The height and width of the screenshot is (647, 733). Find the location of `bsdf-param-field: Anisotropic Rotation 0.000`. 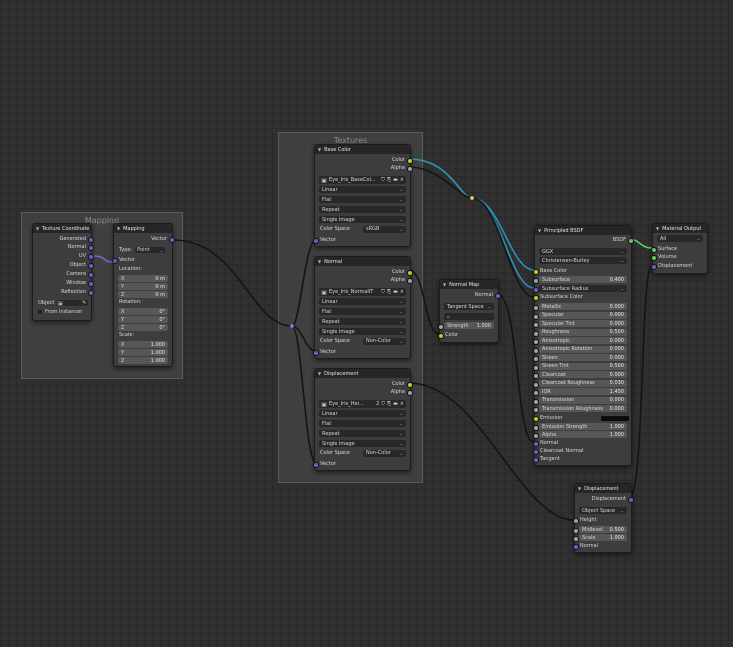

bsdf-param-field: Anisotropic Rotation 0.000 is located at coordinates (583, 349).